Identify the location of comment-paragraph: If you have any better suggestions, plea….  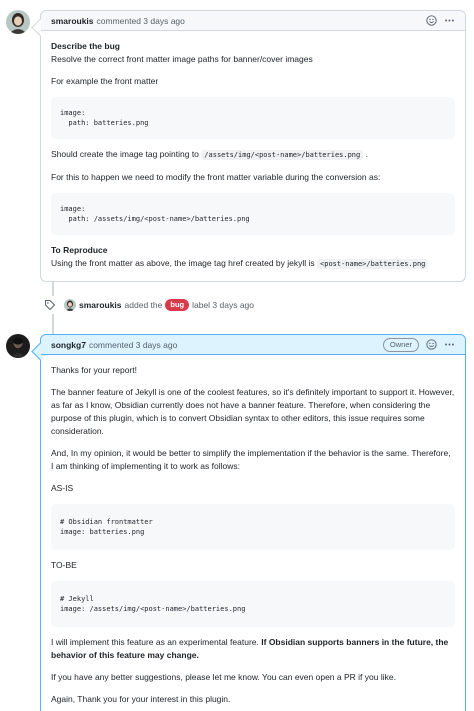
(223, 677).